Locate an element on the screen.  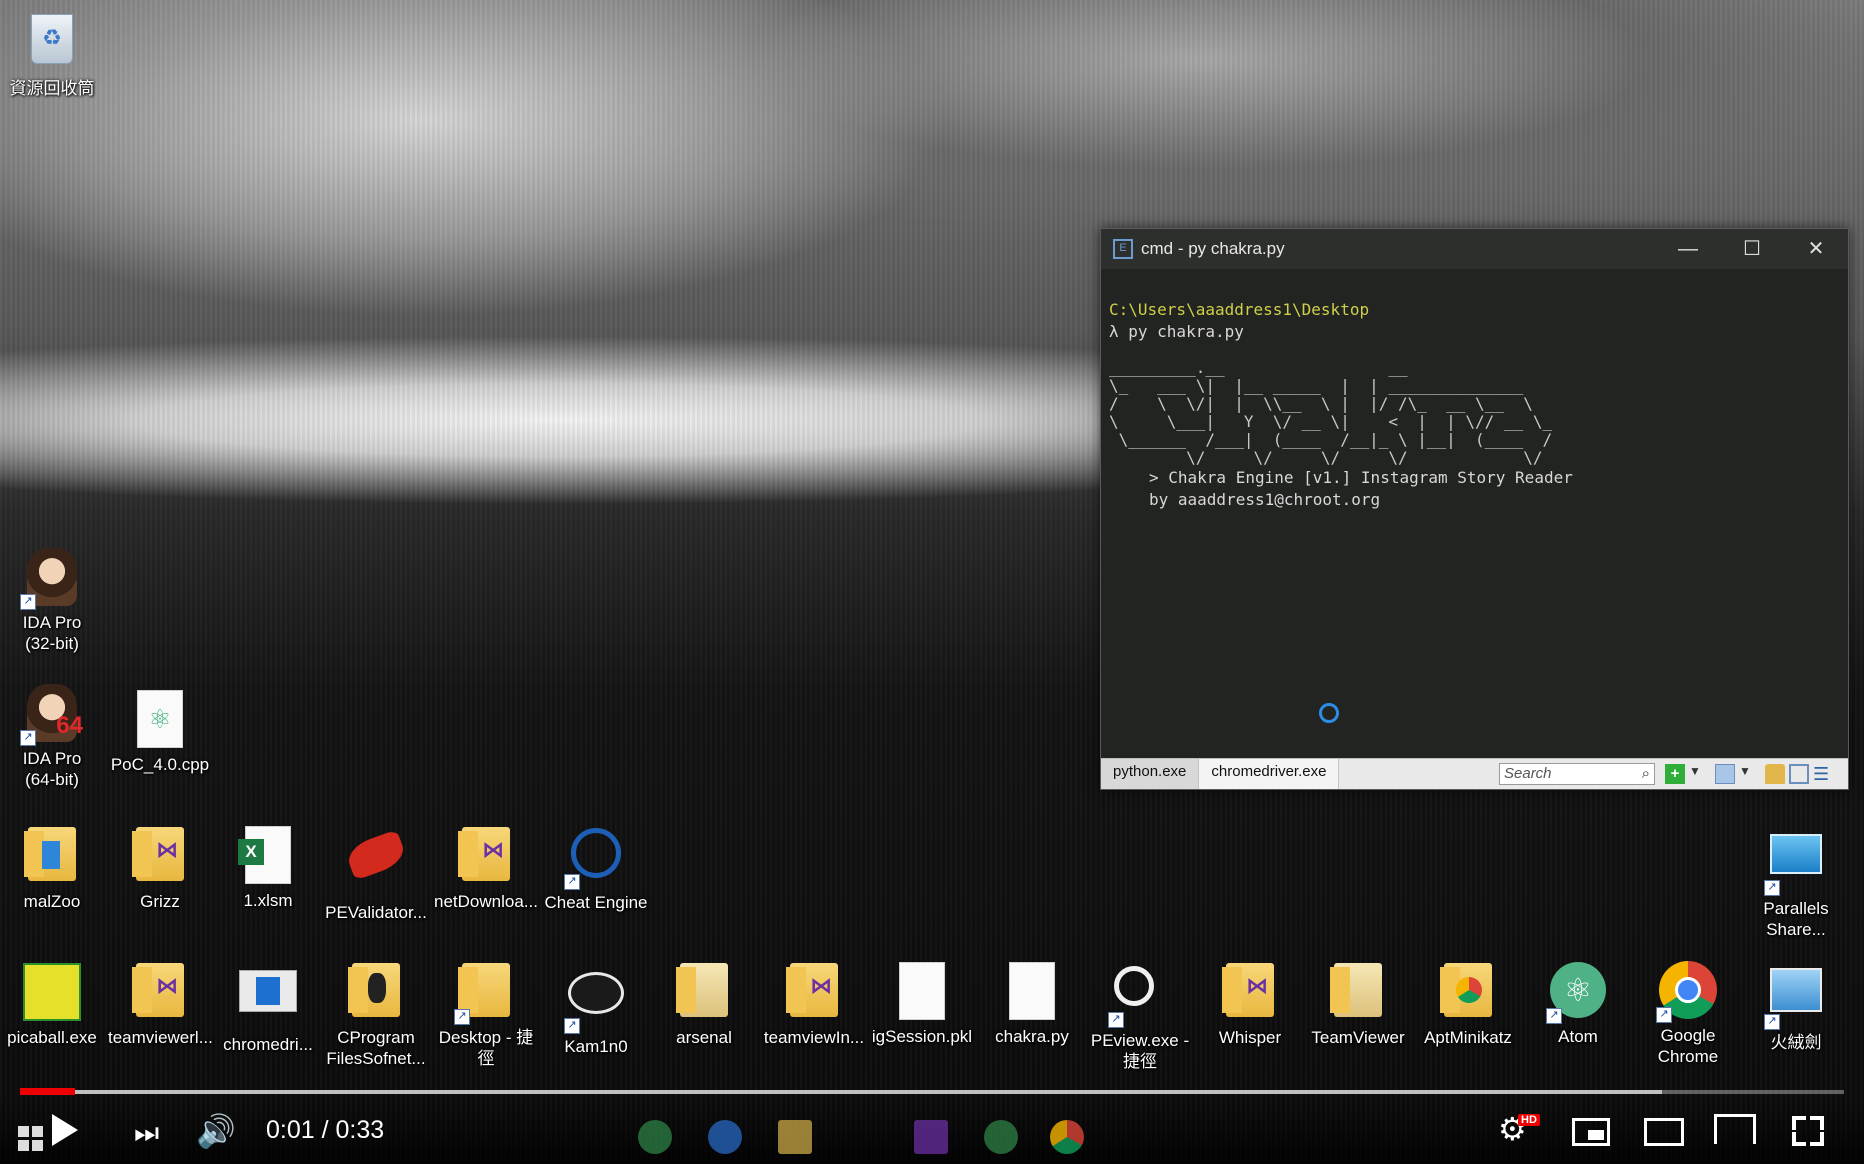
recycle-bin-icon: ♻ 資源回收筒 is located at coordinates (52, 54).